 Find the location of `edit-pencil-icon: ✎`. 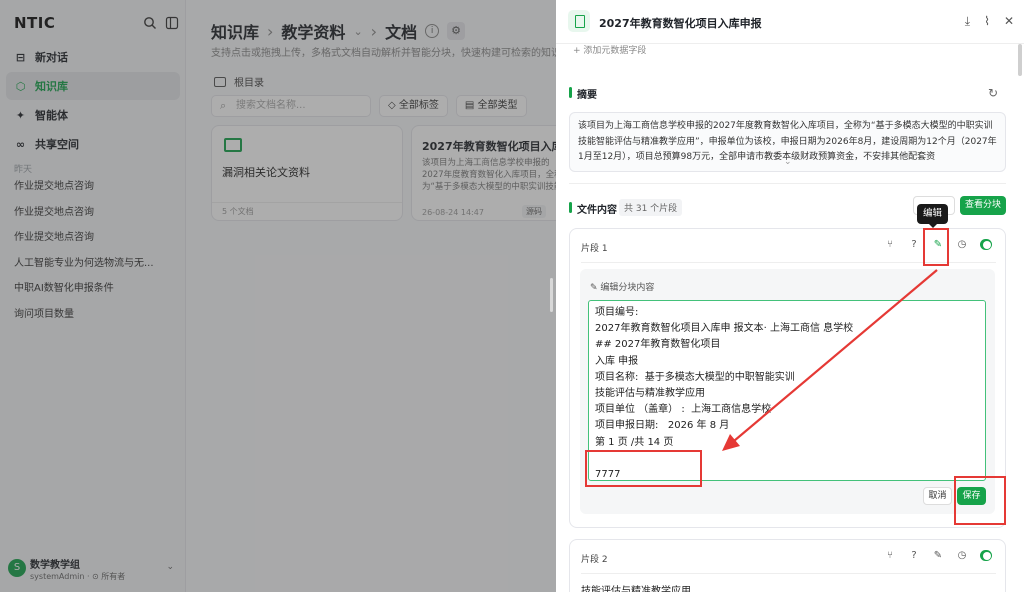

edit-pencil-icon: ✎ is located at coordinates (938, 555).